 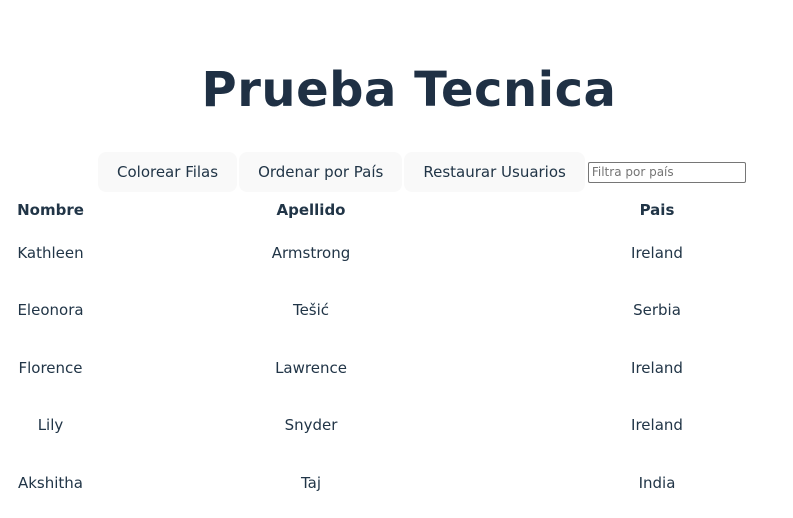 I want to click on cell-last-name: Snyder, so click(x=311, y=425).